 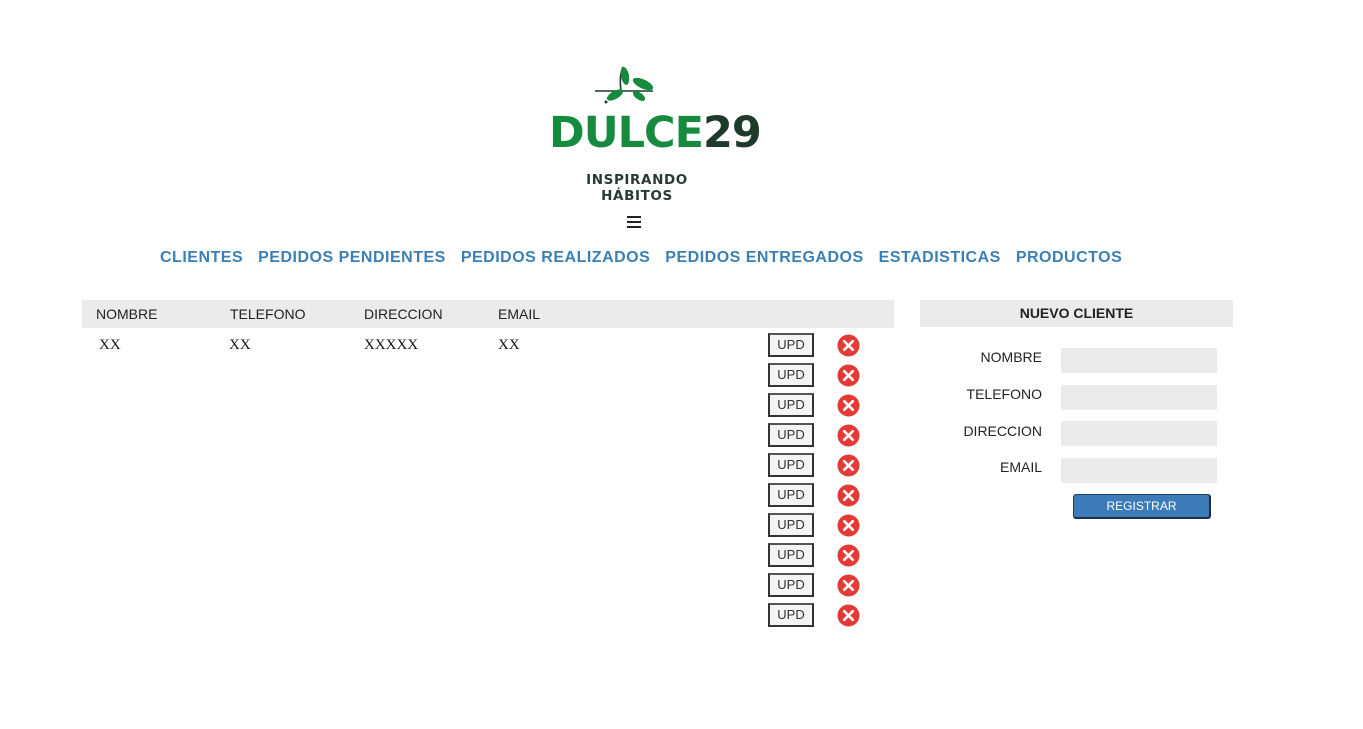 What do you see at coordinates (1004, 394) in the screenshot?
I see `label-telefono: TELEFONO` at bounding box center [1004, 394].